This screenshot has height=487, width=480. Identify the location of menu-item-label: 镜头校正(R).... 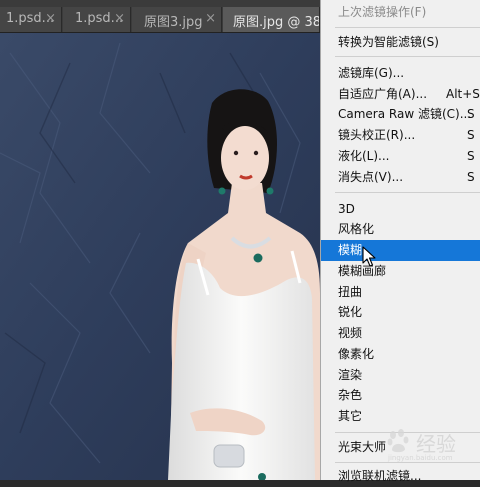
(377, 135).